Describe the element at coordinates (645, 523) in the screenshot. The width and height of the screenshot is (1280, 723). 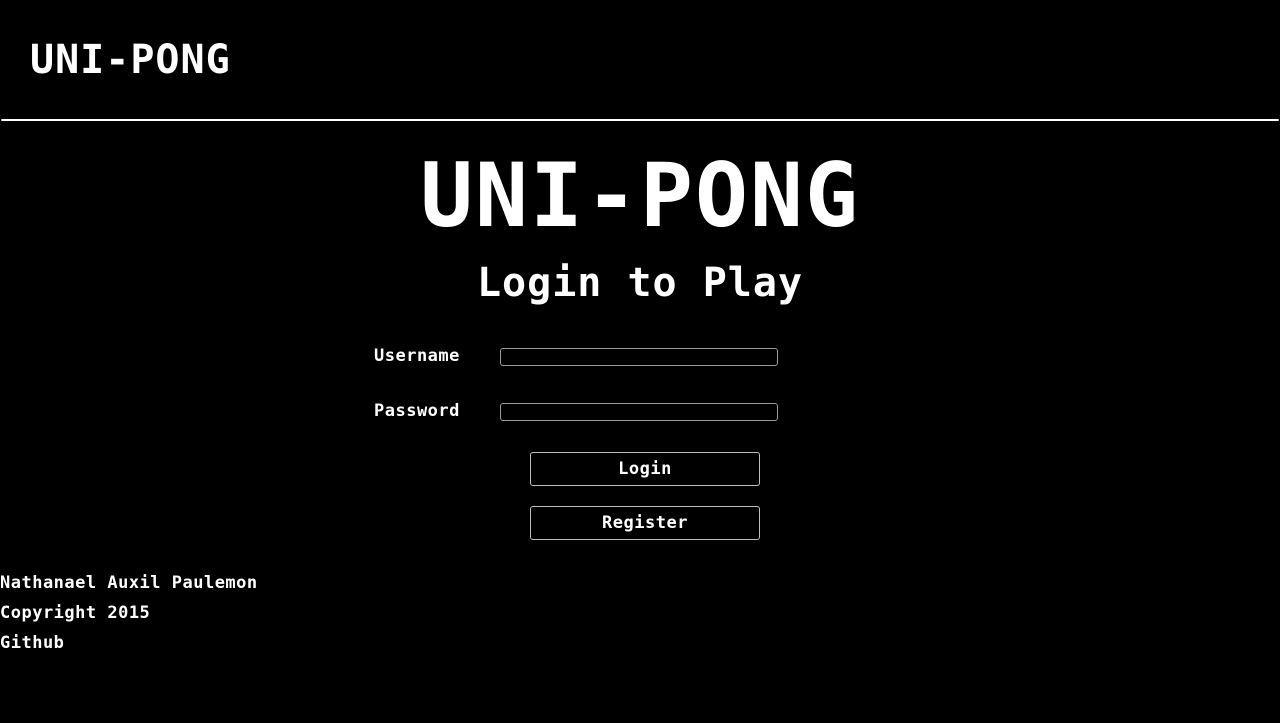
I see `register-button: Register` at that location.